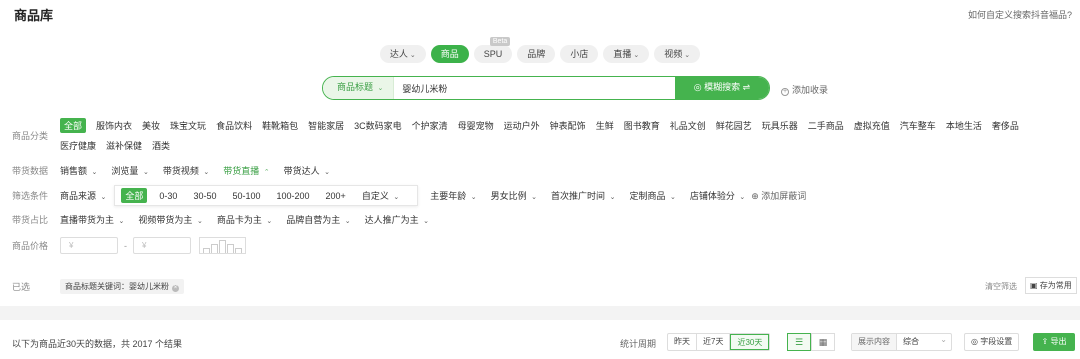 This screenshot has width=1080, height=359. I want to click on category-item: 本地生活, so click(964, 125).